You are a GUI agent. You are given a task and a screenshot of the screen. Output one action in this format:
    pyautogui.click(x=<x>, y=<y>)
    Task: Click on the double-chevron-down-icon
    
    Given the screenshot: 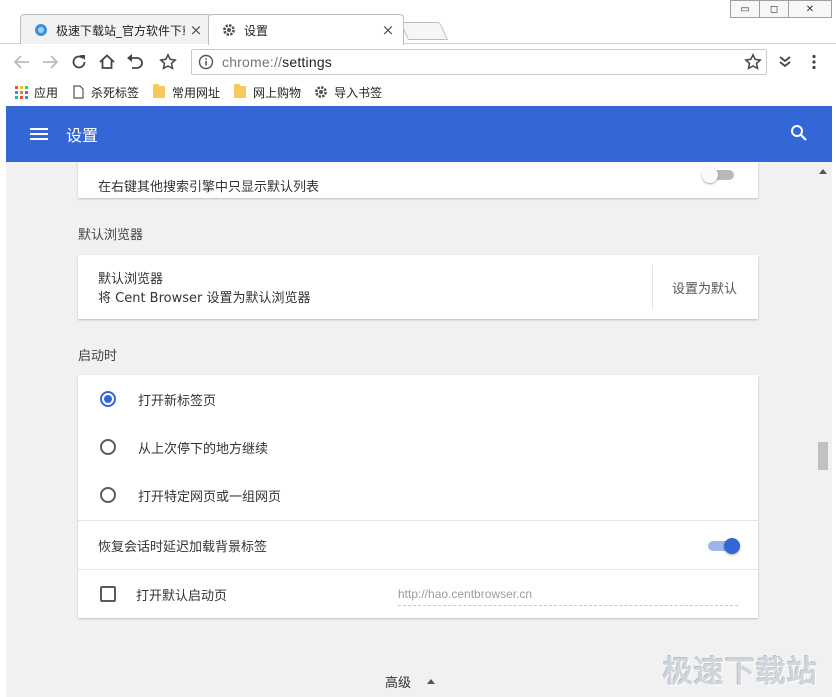 What is the action you would take?
    pyautogui.click(x=785, y=62)
    